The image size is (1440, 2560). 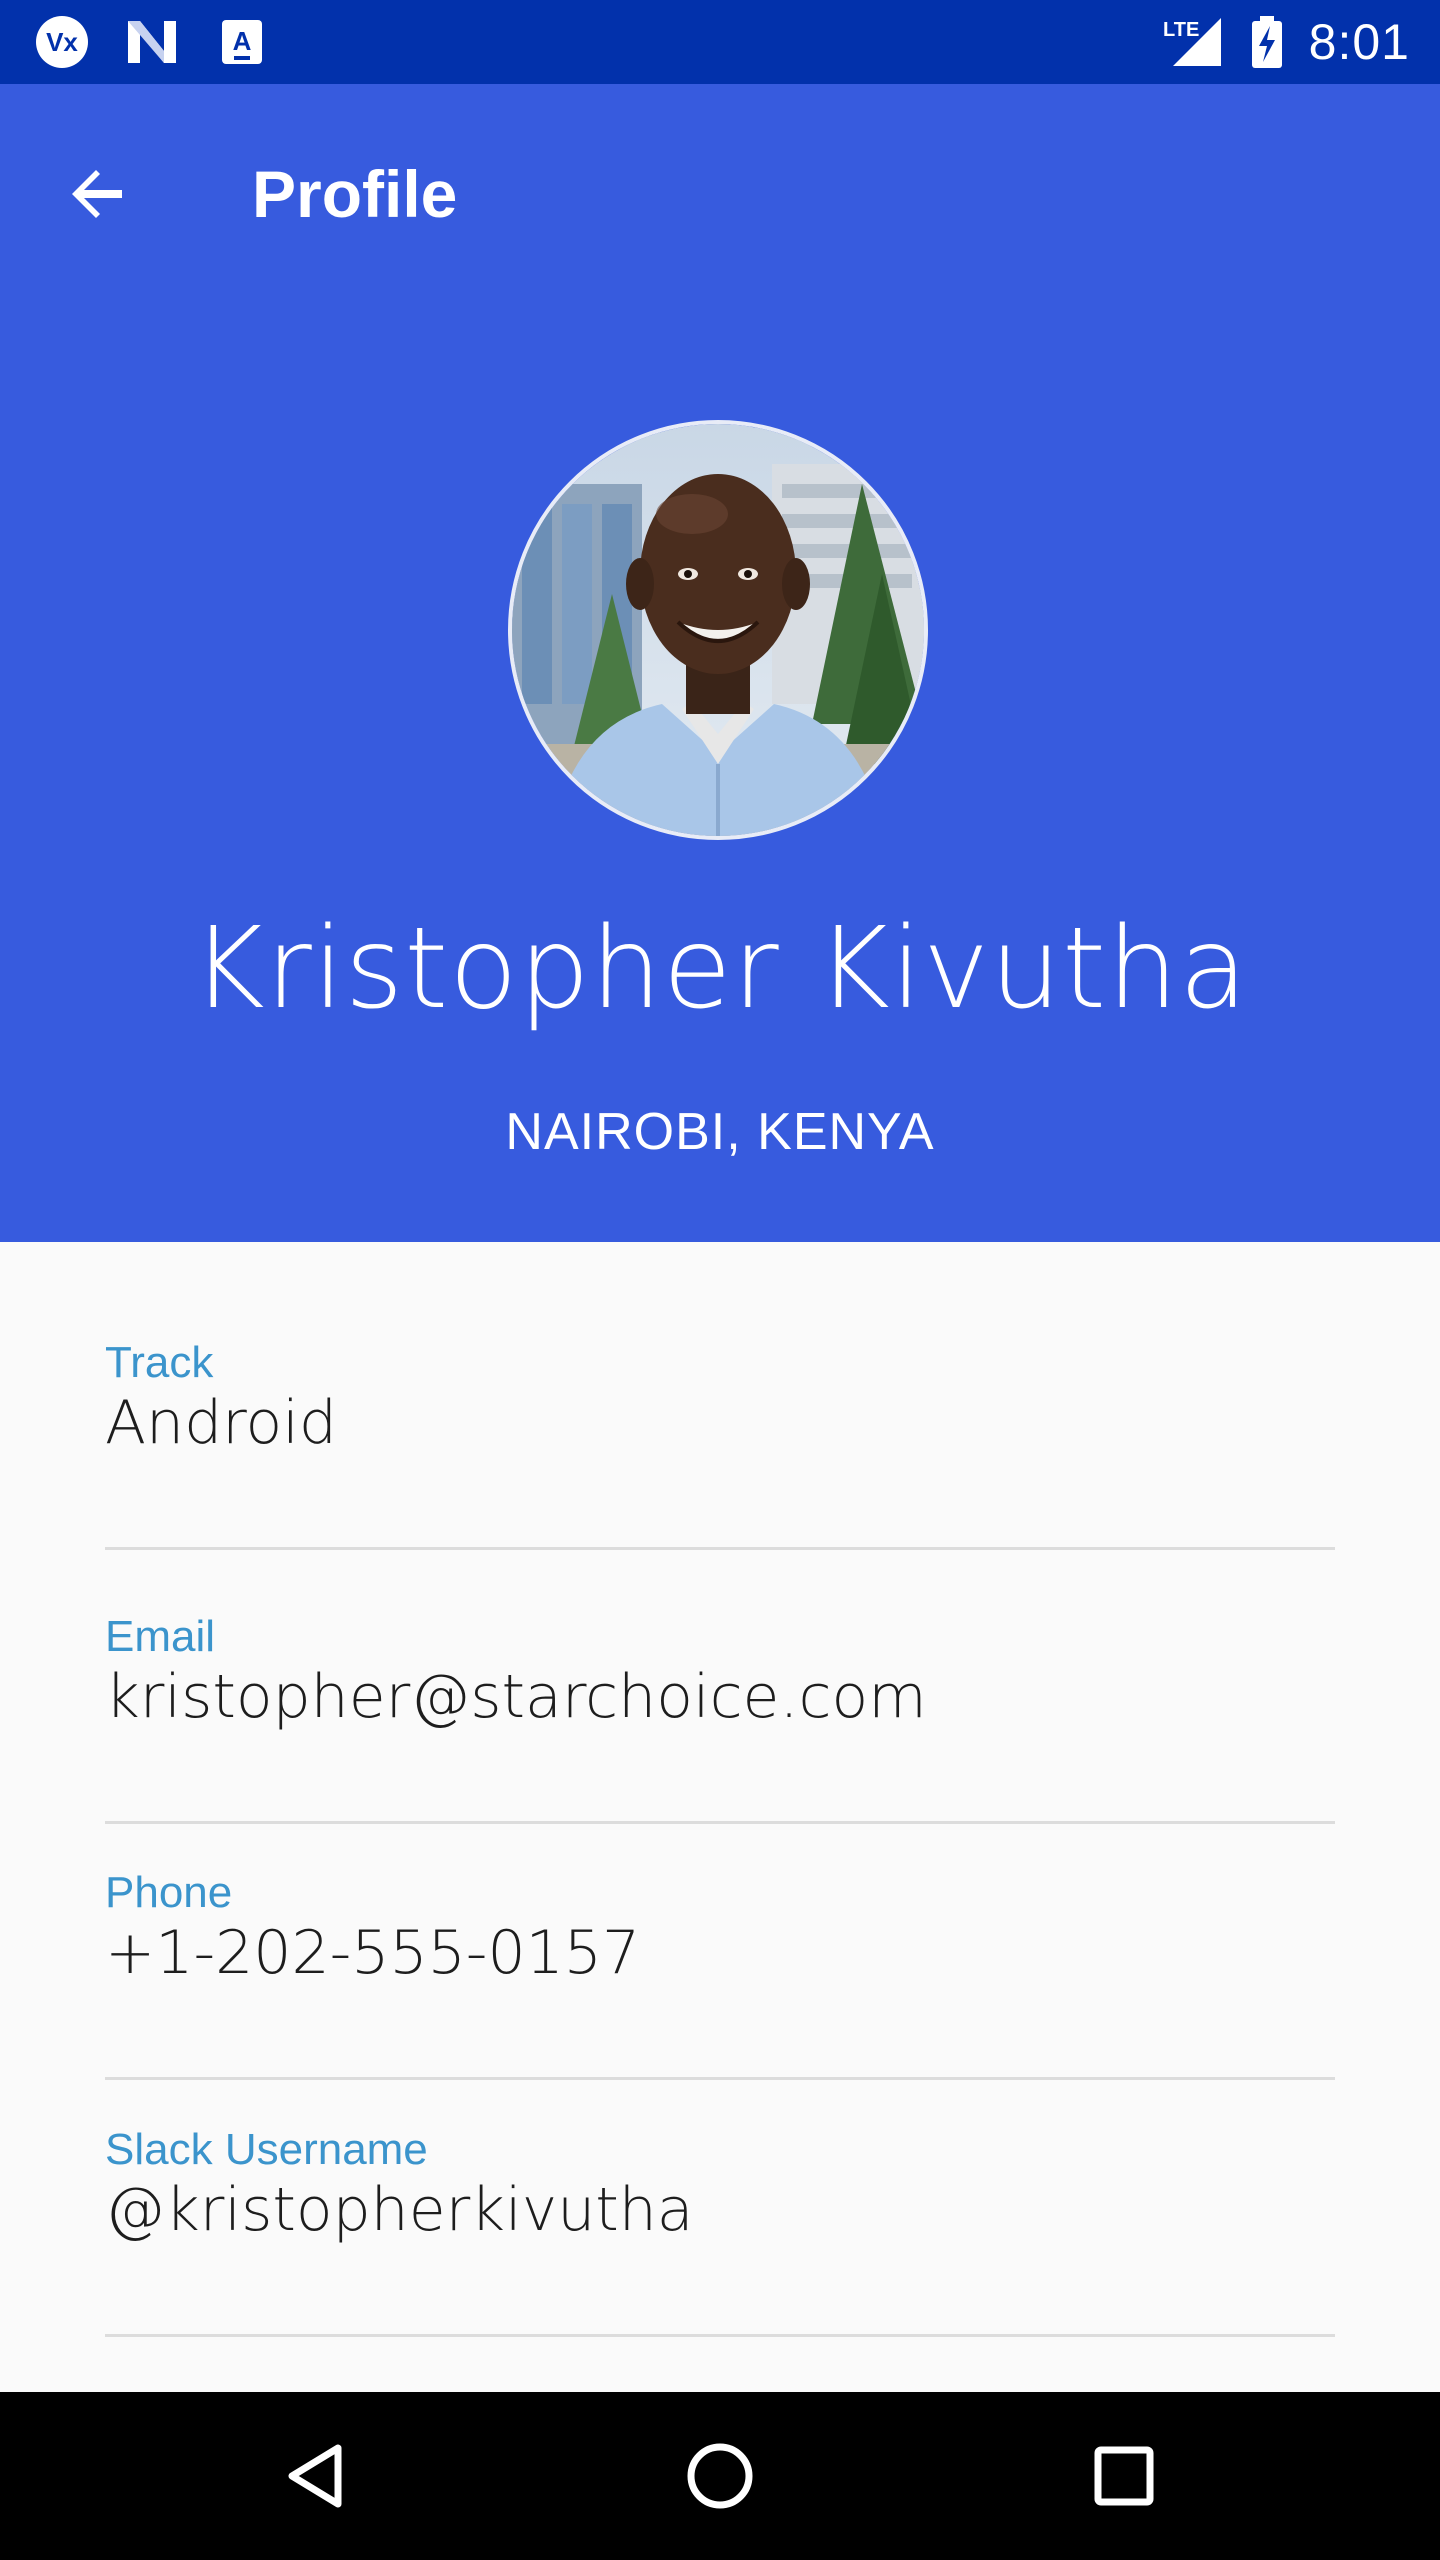 I want to click on nav-home-button, so click(x=720, y=2476).